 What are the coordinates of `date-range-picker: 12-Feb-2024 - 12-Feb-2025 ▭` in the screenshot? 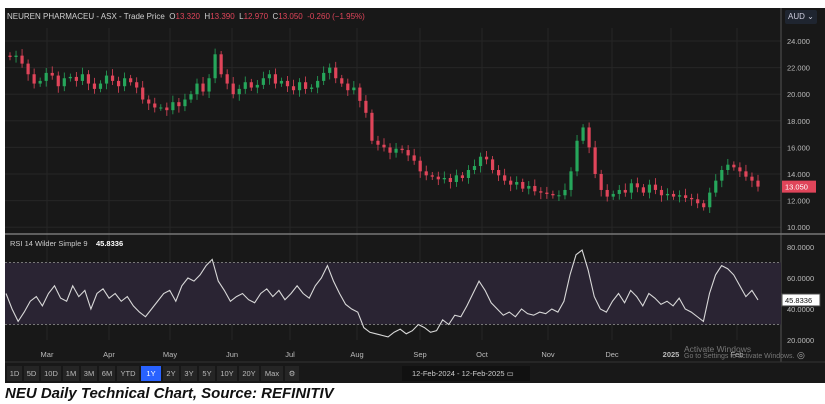 It's located at (466, 373).